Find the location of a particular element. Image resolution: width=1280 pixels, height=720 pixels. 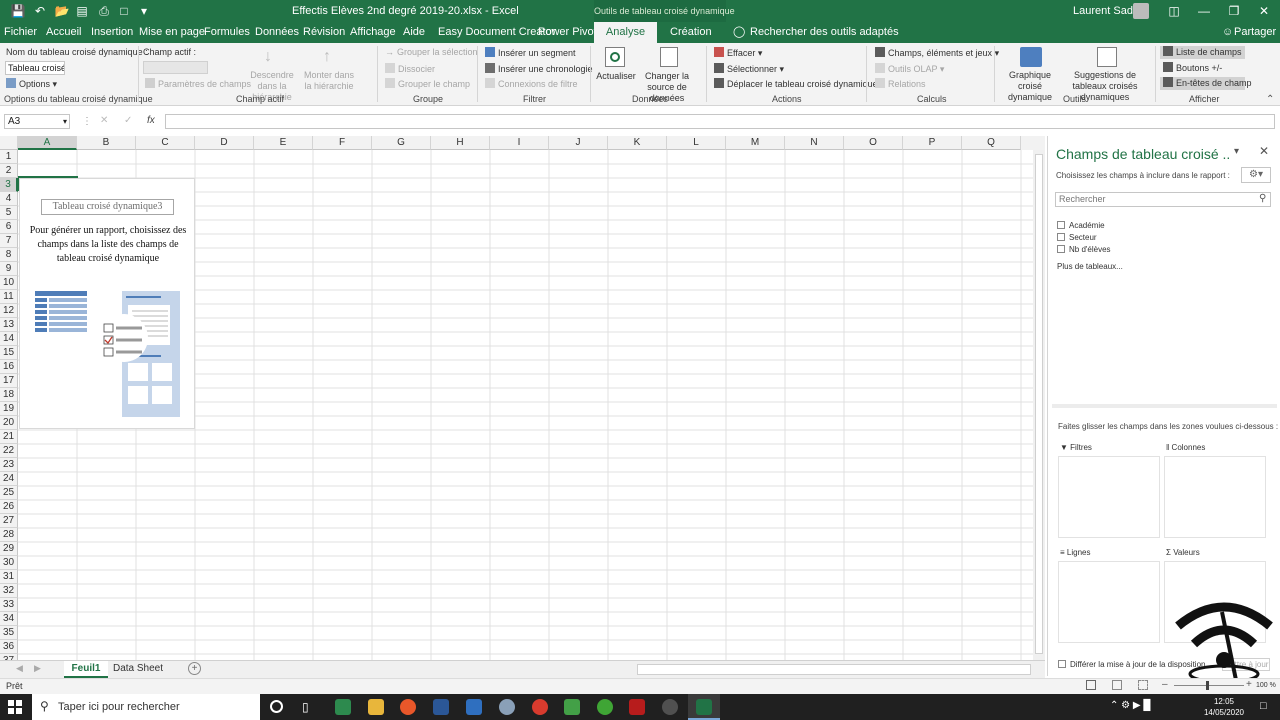

undo-icon: ↶ is located at coordinates (40, 11).